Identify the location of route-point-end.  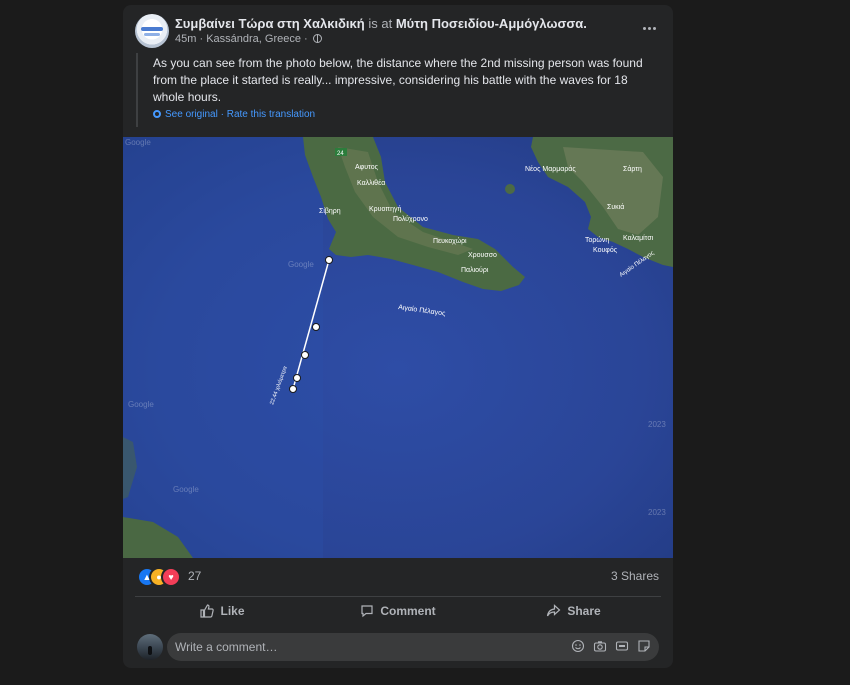
(293, 389).